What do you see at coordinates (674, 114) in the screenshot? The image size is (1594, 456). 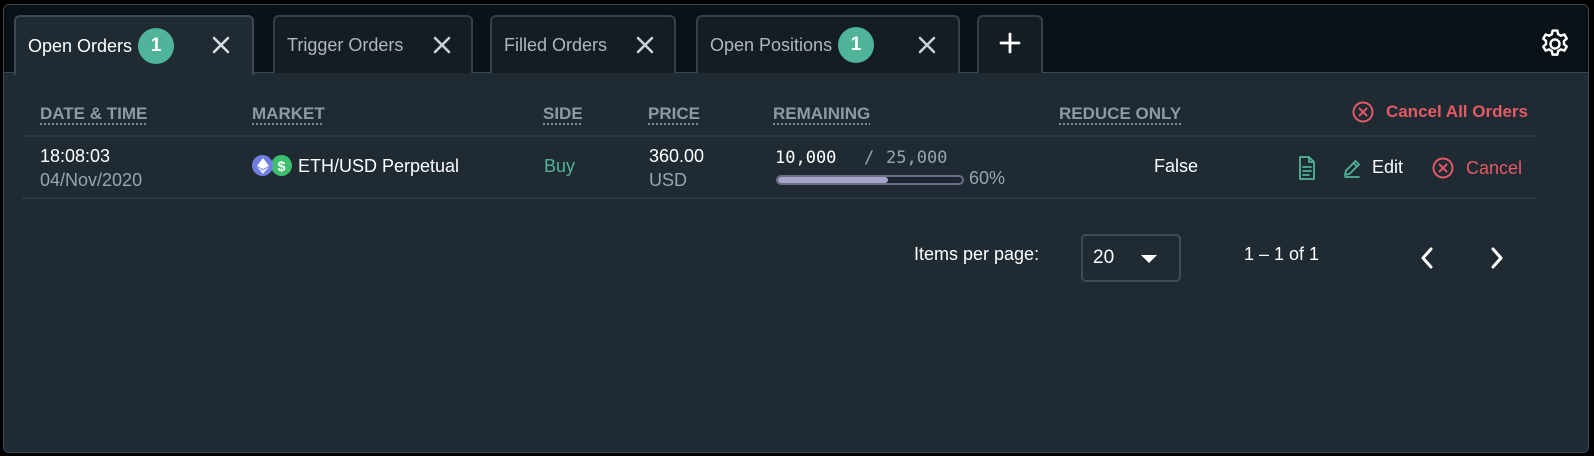 I see `column-header-price: PRICE` at bounding box center [674, 114].